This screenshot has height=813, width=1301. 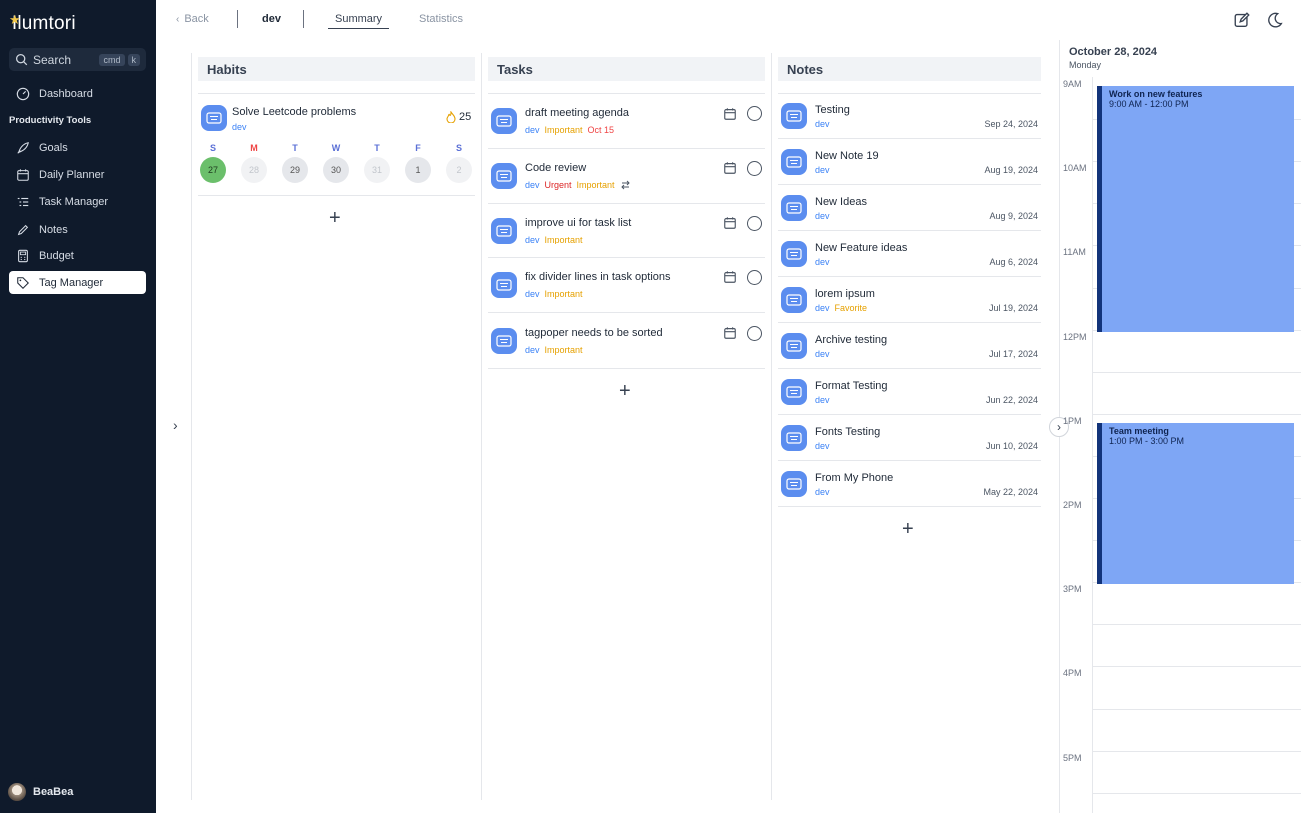 What do you see at coordinates (451, 117) in the screenshot?
I see `flame-icon` at bounding box center [451, 117].